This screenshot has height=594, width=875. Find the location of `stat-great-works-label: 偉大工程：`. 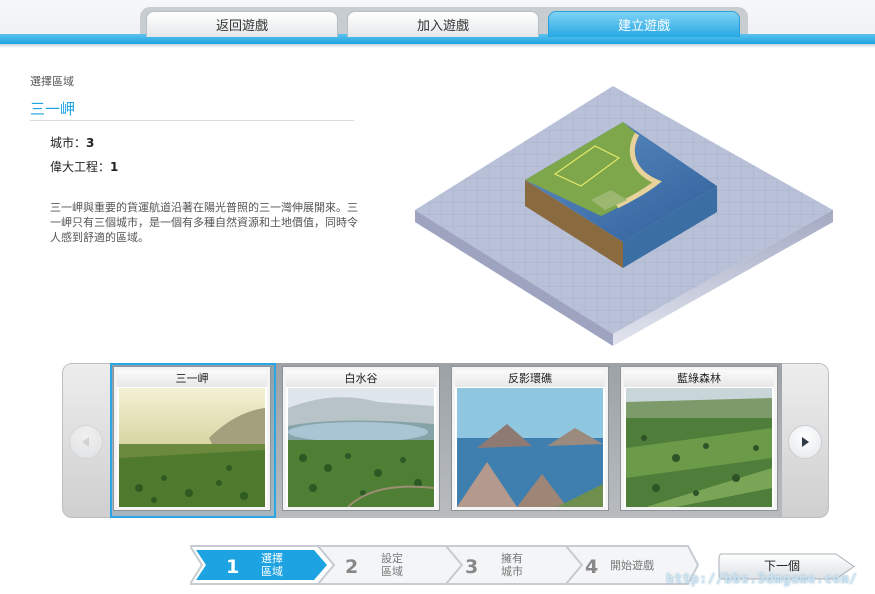

stat-great-works-label: 偉大工程： is located at coordinates (80, 167).